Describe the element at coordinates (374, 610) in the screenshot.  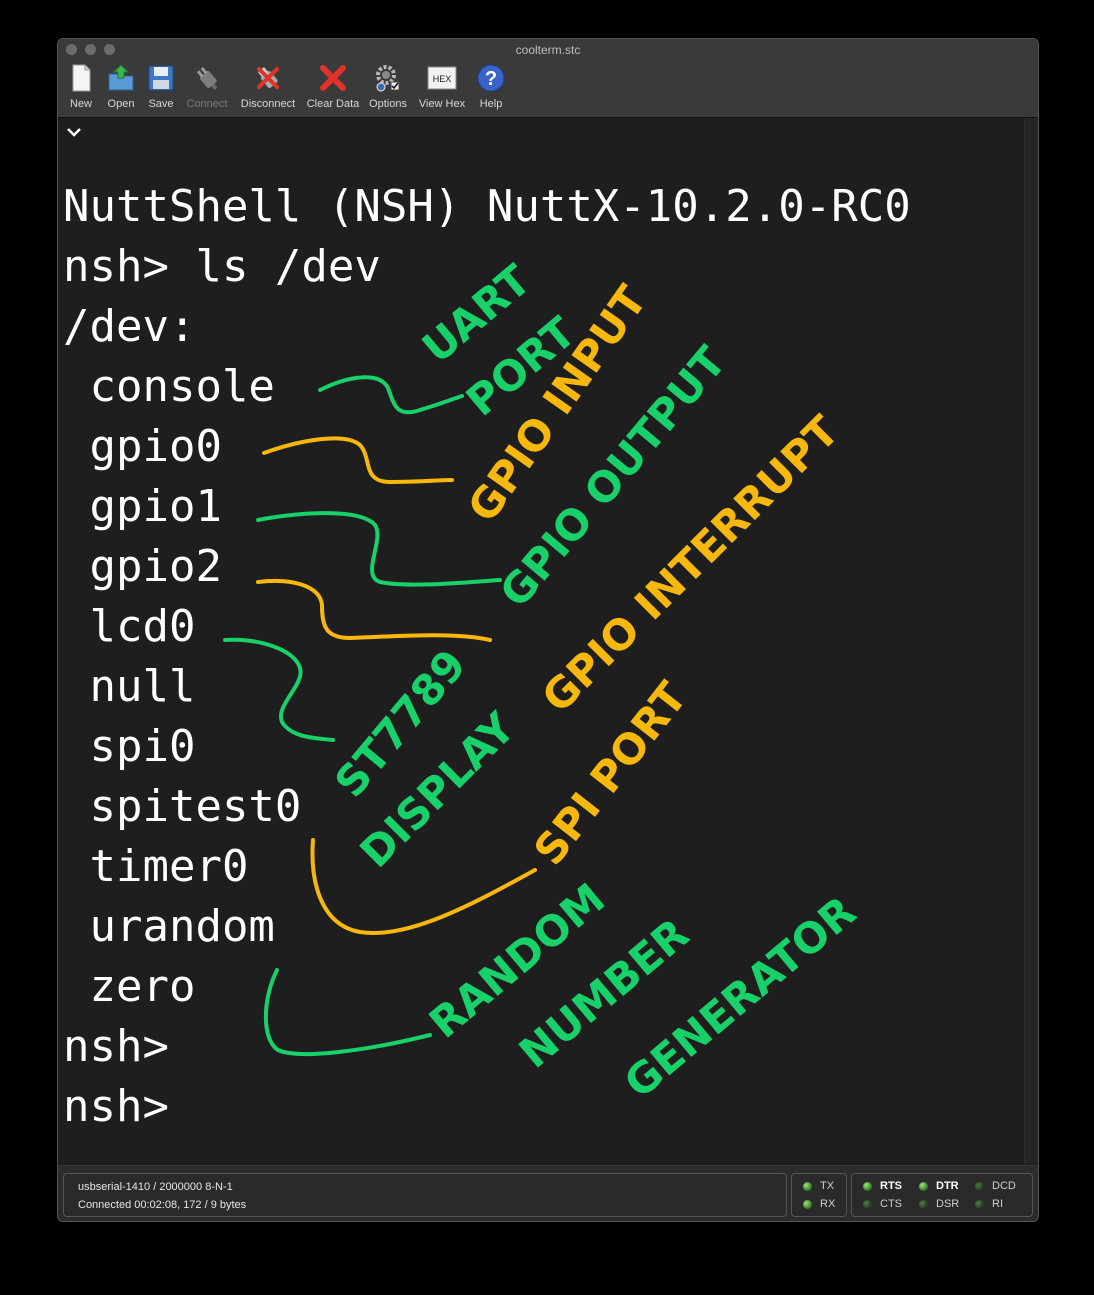
I see `gpio2-arrow` at that location.